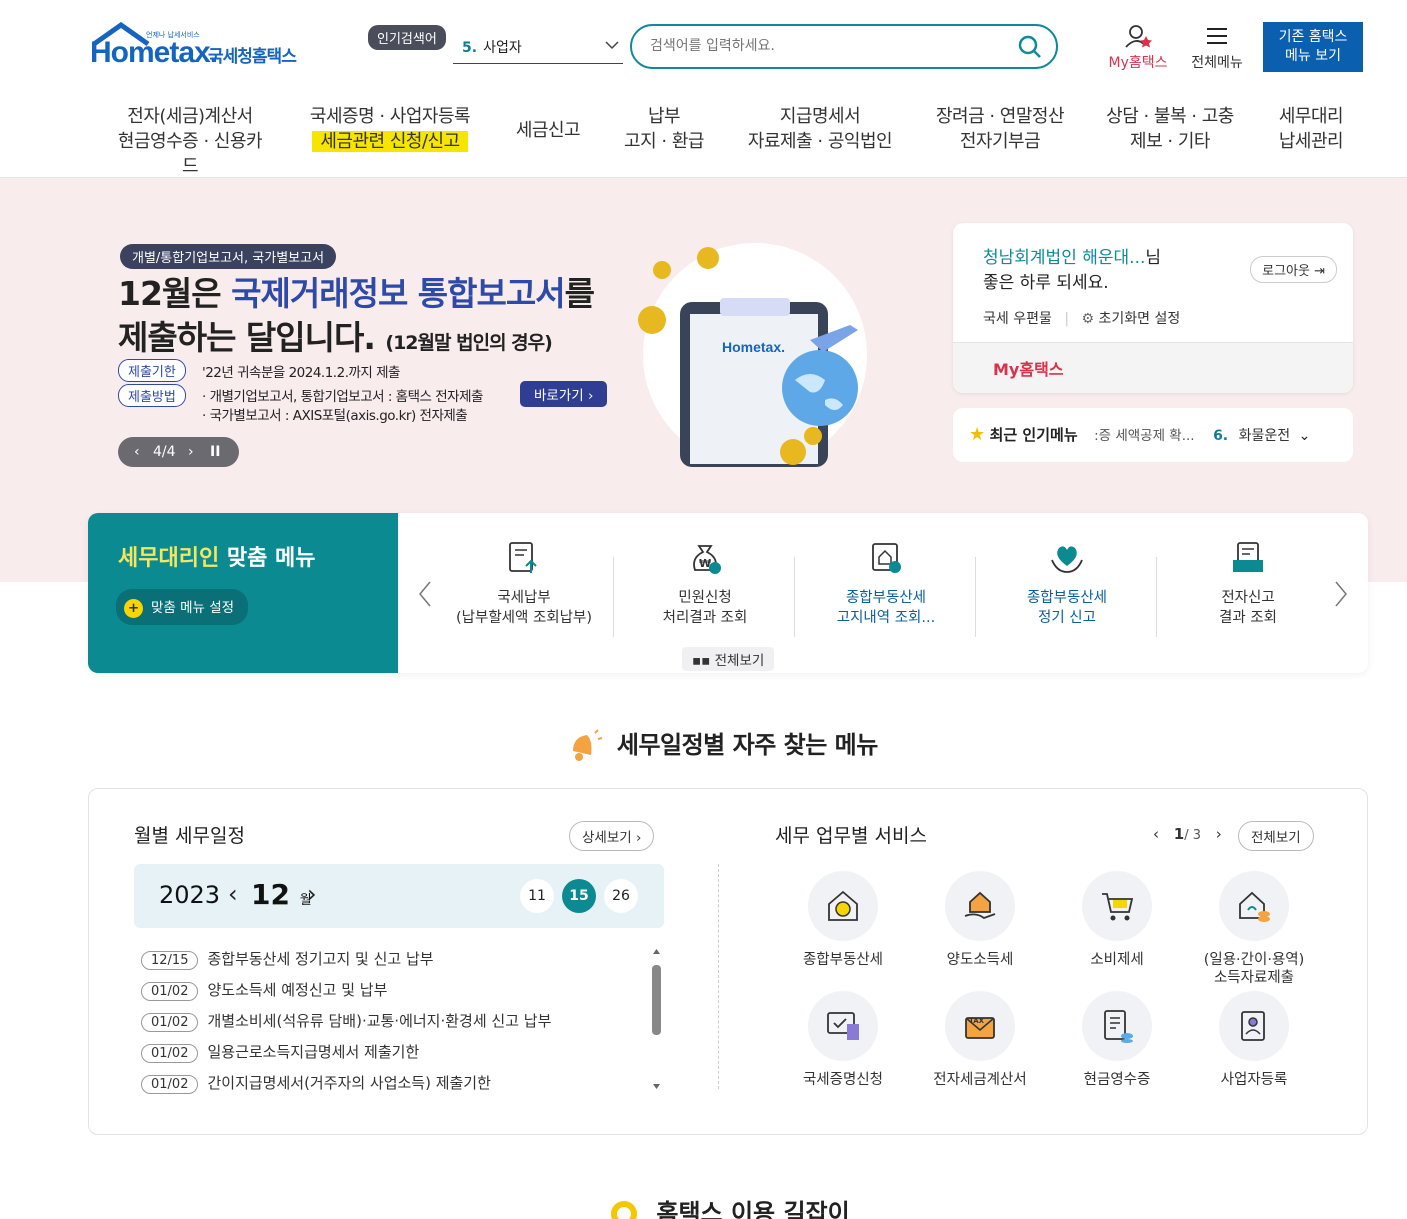 This screenshot has height=1219, width=1407. Describe the element at coordinates (1254, 978) in the screenshot. I see `service-label: 소득자료제출` at that location.